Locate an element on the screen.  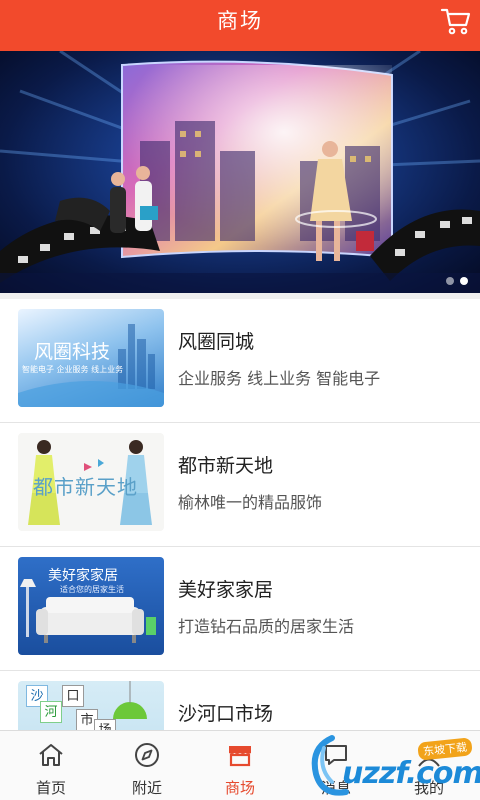
store-subtitle: 榆林唯一的精品服饰 is located at coordinates (250, 502).